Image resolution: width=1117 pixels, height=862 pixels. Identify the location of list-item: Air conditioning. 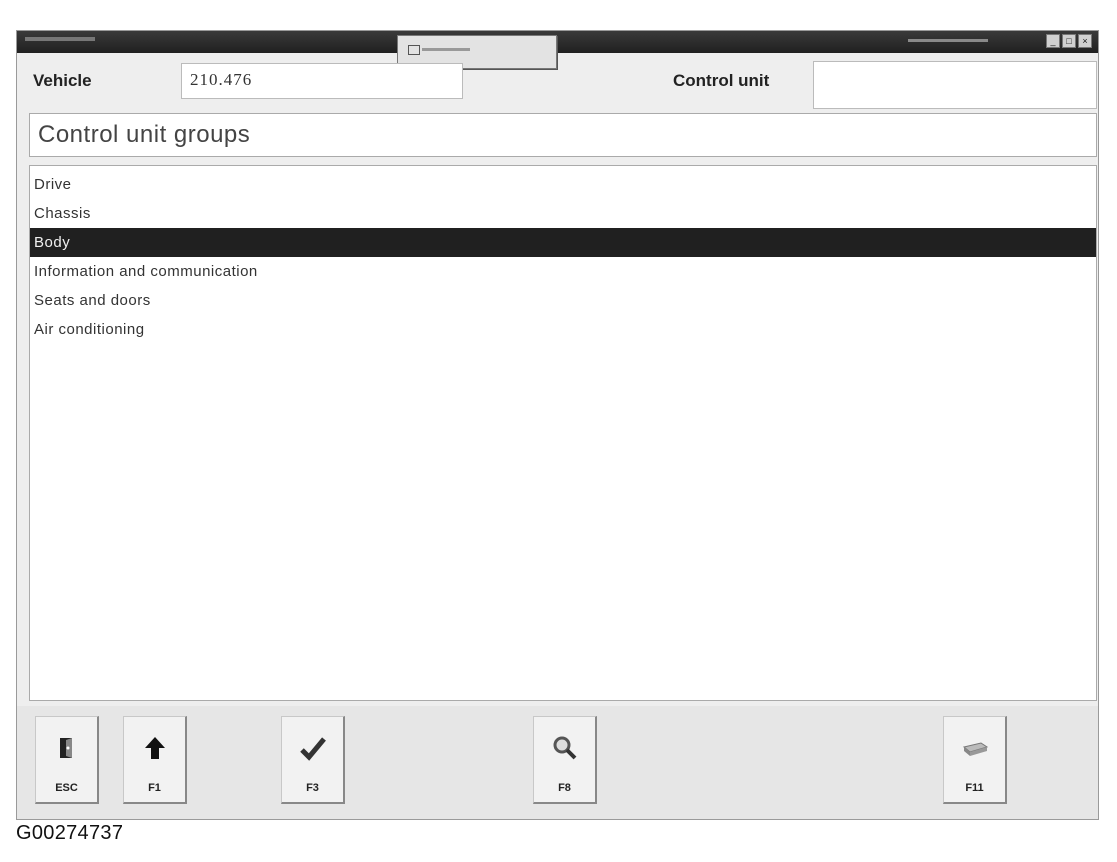
(563, 329).